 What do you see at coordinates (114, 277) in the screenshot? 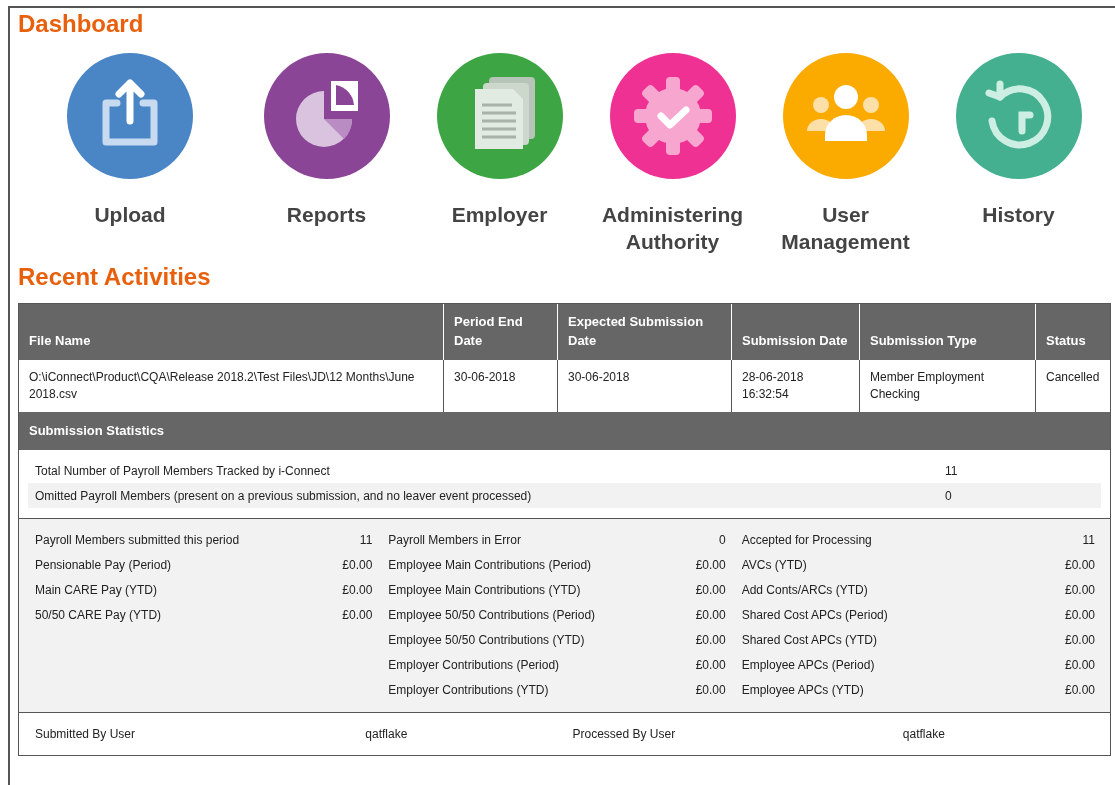
I see `section-title: Recent Activities` at bounding box center [114, 277].